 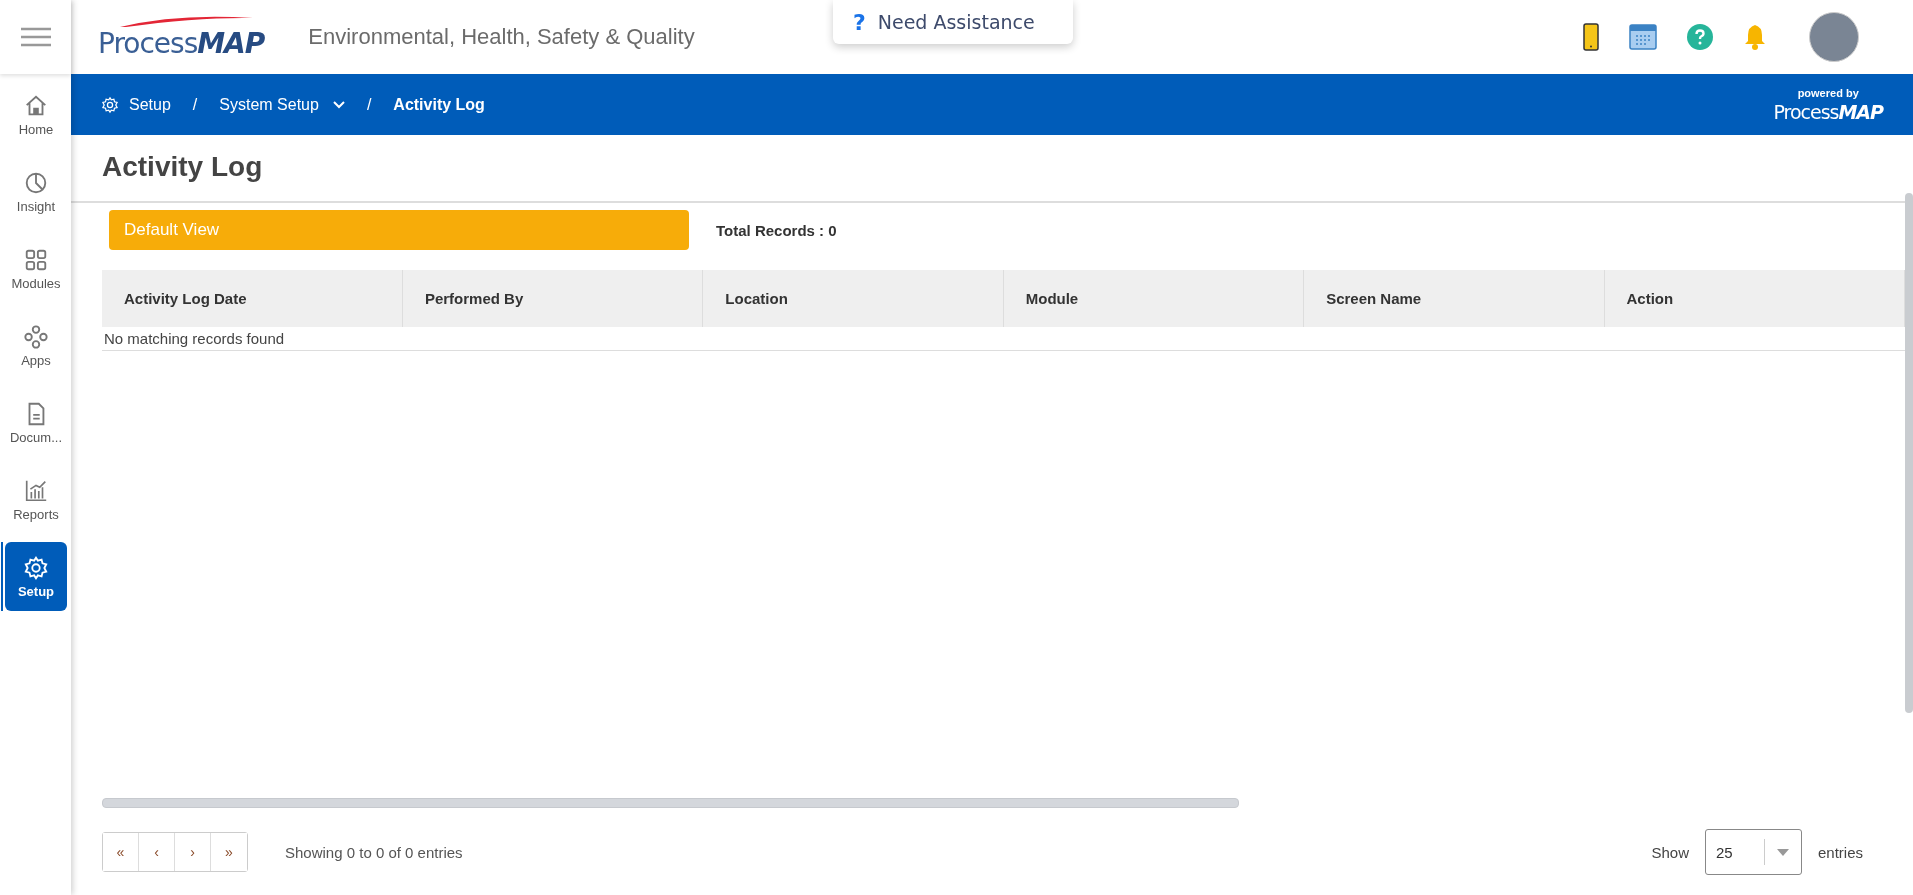 What do you see at coordinates (1840, 852) in the screenshot?
I see `entries-label: entries` at bounding box center [1840, 852].